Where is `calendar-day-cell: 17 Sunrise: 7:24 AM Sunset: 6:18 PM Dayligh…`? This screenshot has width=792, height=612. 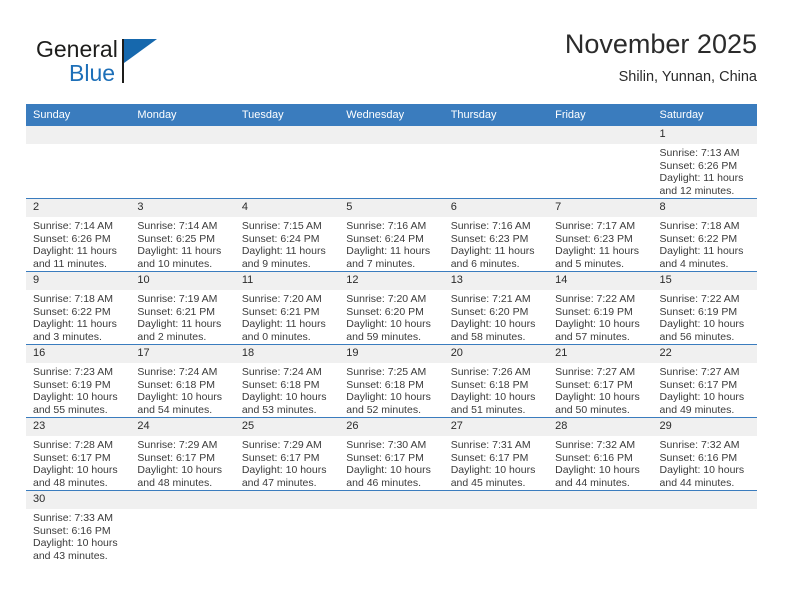 calendar-day-cell: 17 Sunrise: 7:24 AM Sunset: 6:18 PM Dayligh… is located at coordinates (182, 381).